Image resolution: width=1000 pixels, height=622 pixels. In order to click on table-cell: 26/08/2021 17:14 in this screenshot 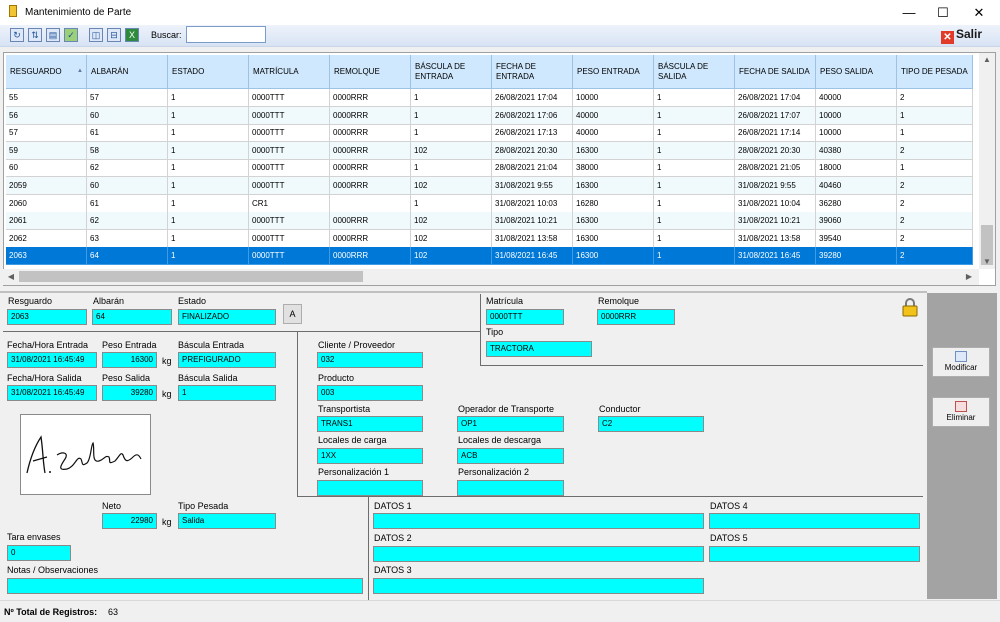, I will do `click(775, 133)`.